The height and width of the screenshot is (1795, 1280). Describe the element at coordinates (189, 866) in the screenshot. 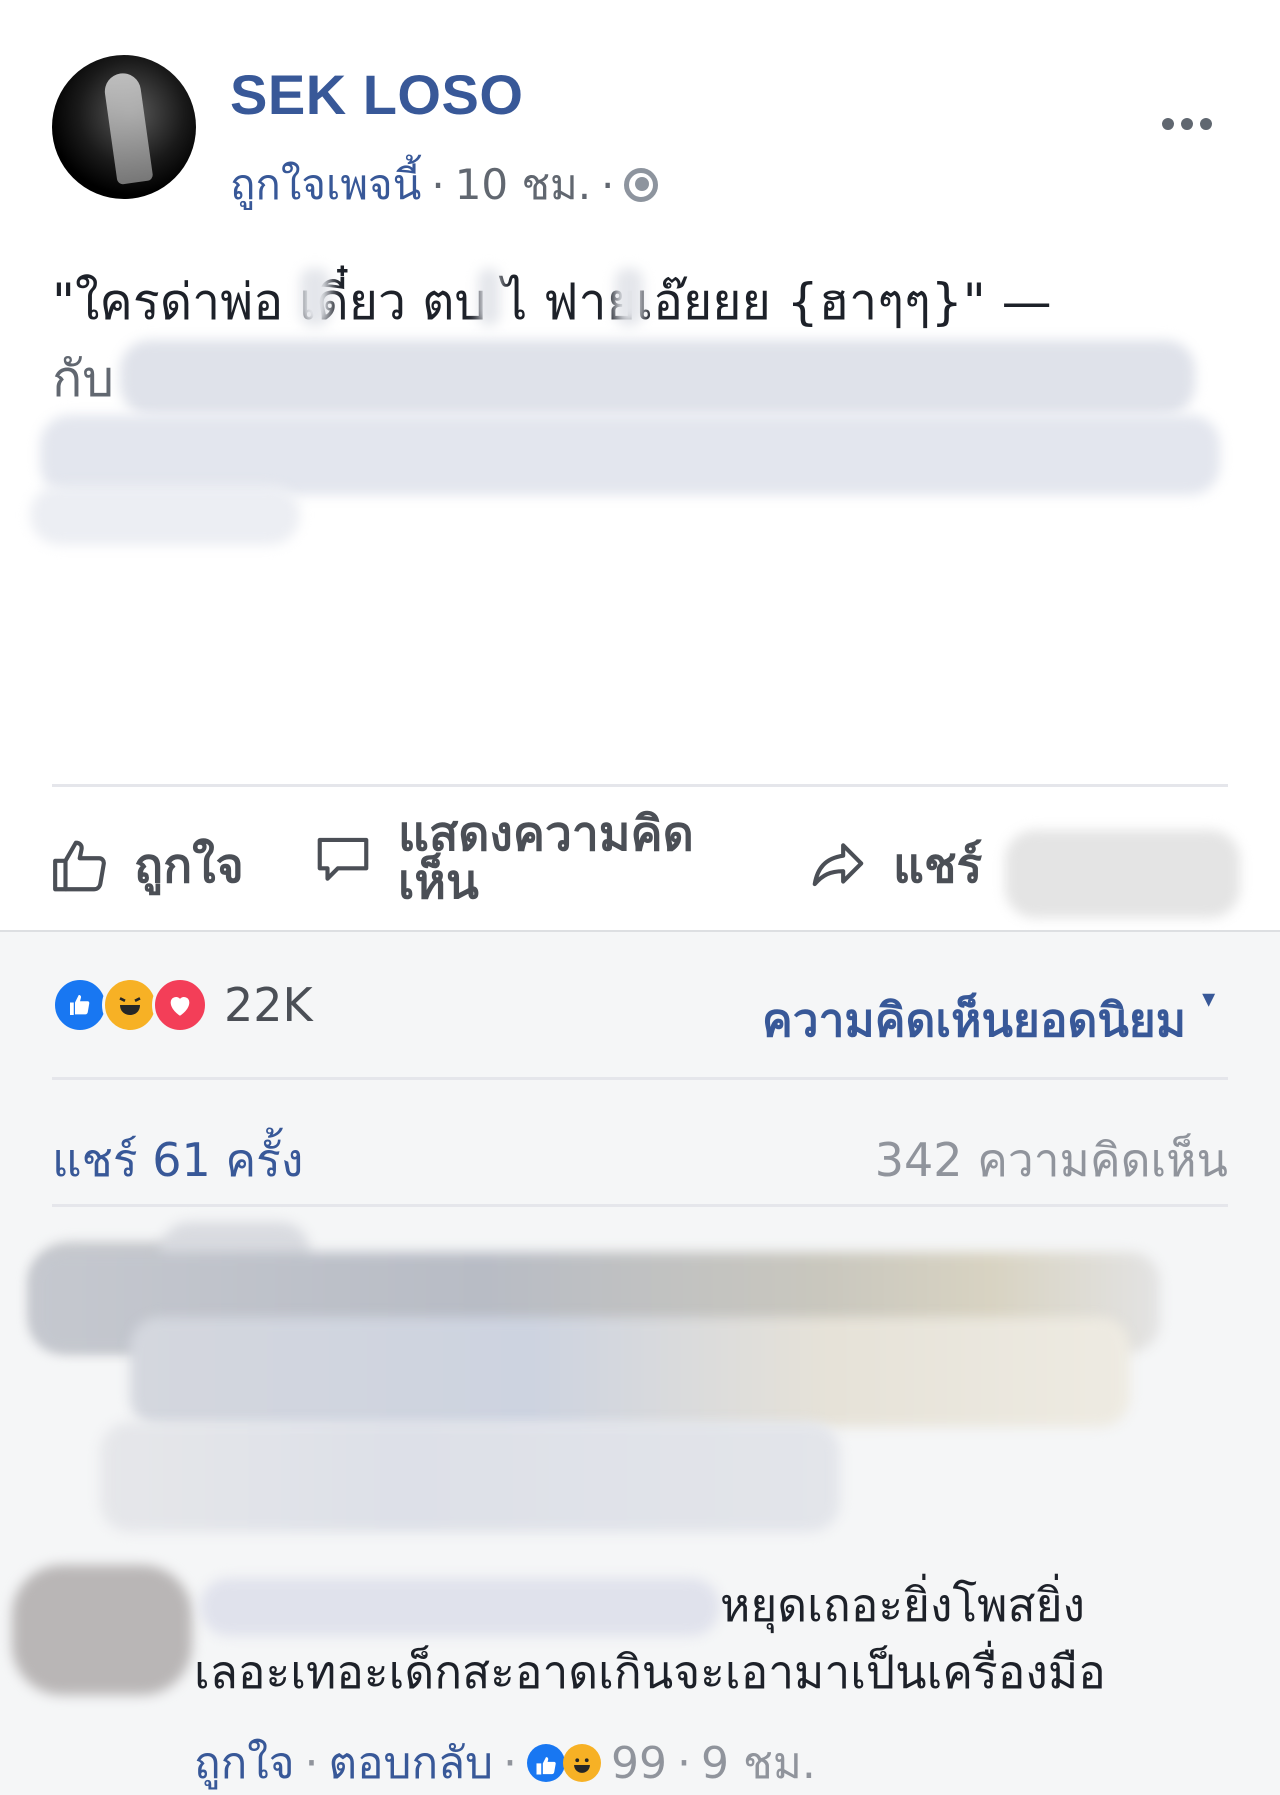

I see `like-label: ถูกใจ` at that location.